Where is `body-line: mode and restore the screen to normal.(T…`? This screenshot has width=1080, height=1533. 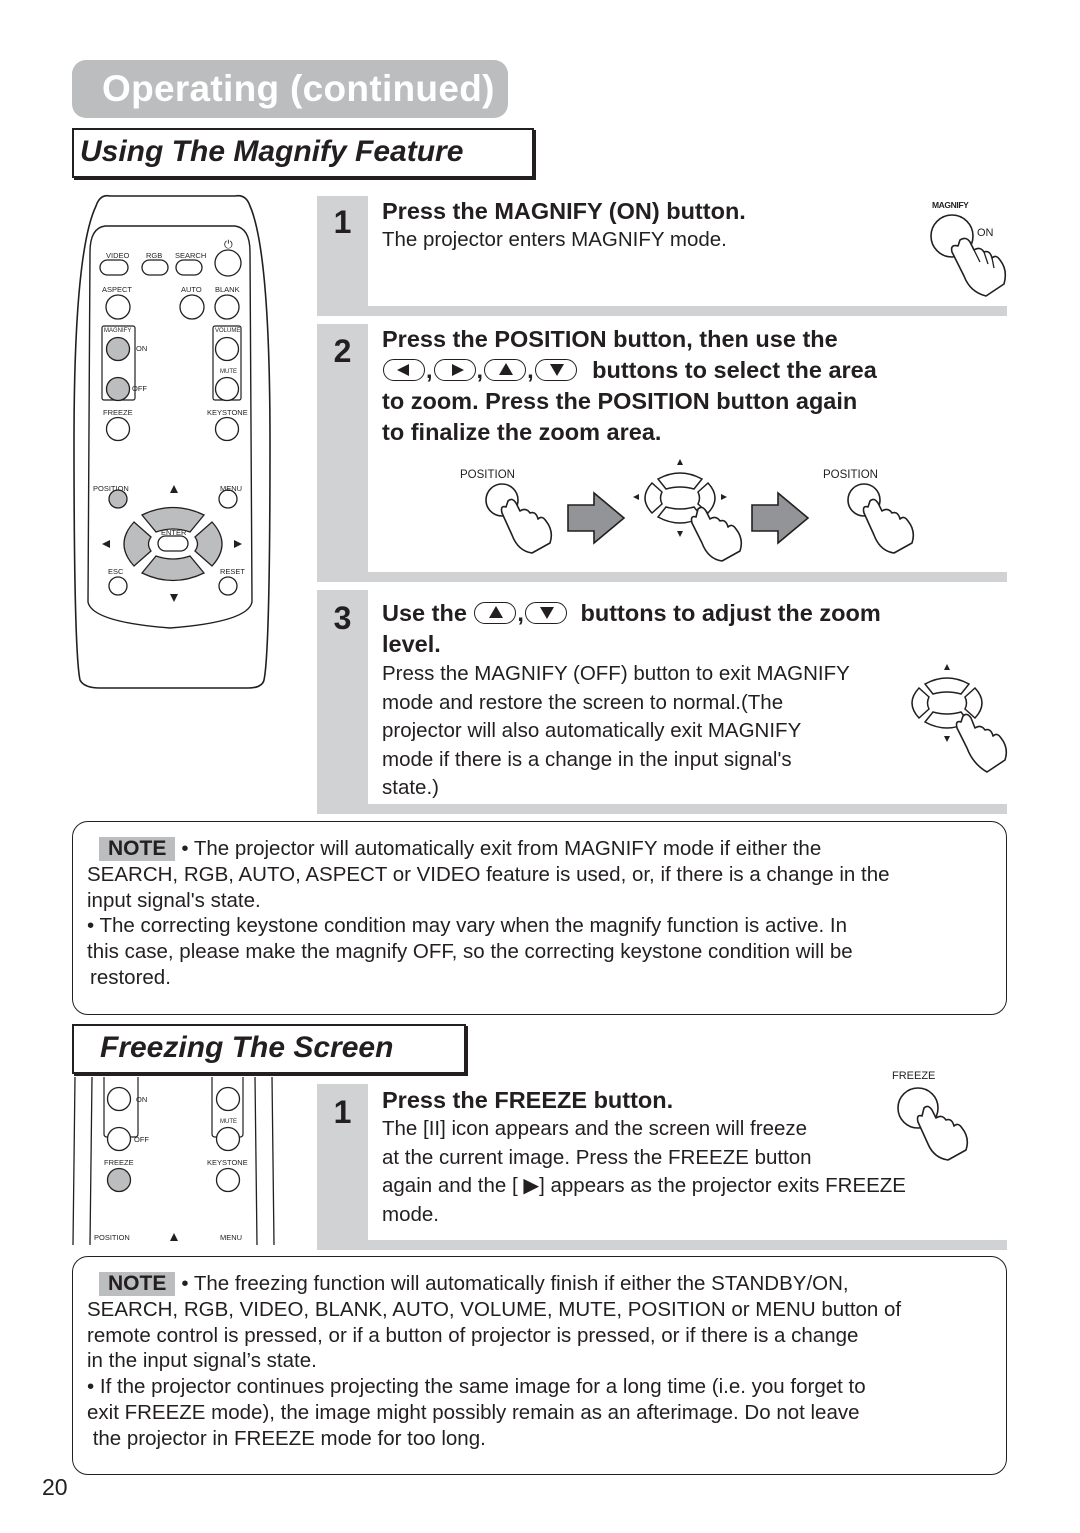
body-line: mode and restore the screen to normal.(T… is located at coordinates (583, 702).